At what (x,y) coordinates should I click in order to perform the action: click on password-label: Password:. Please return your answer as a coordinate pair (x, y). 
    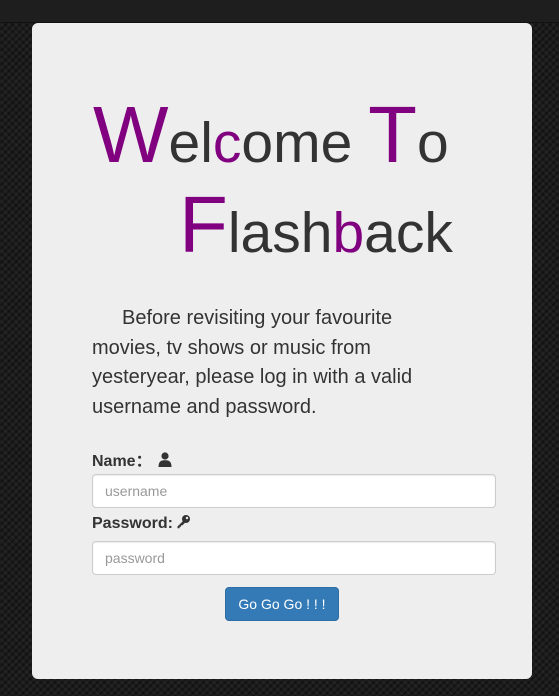
    Looking at the image, I should click on (141, 524).